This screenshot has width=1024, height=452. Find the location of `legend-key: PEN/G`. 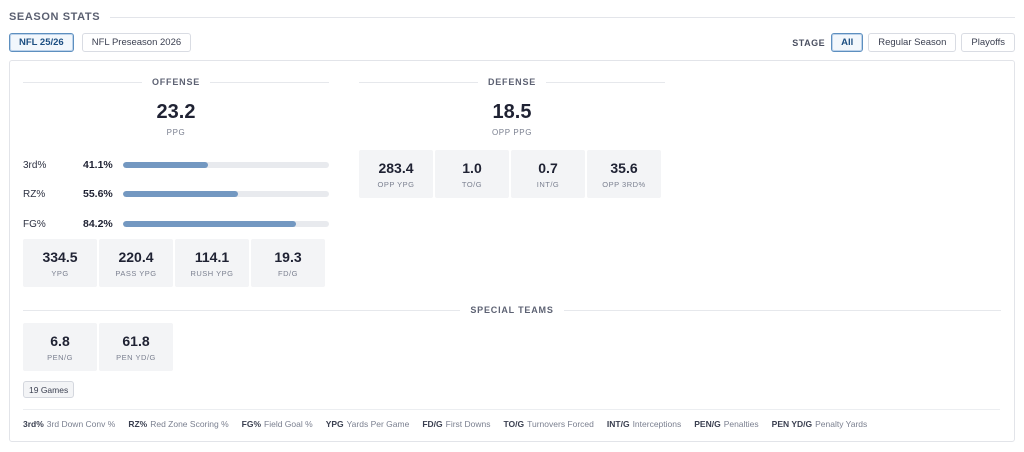

legend-key: PEN/G is located at coordinates (707, 424).